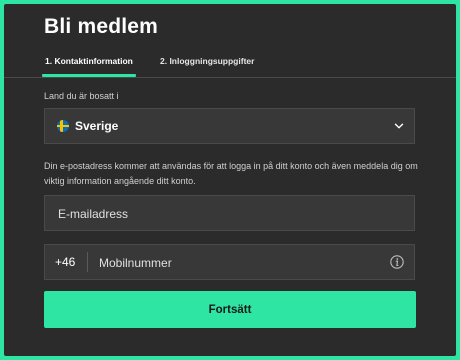 The image size is (460, 360). Describe the element at coordinates (229, 126) in the screenshot. I see `country-select: Sverige` at that location.